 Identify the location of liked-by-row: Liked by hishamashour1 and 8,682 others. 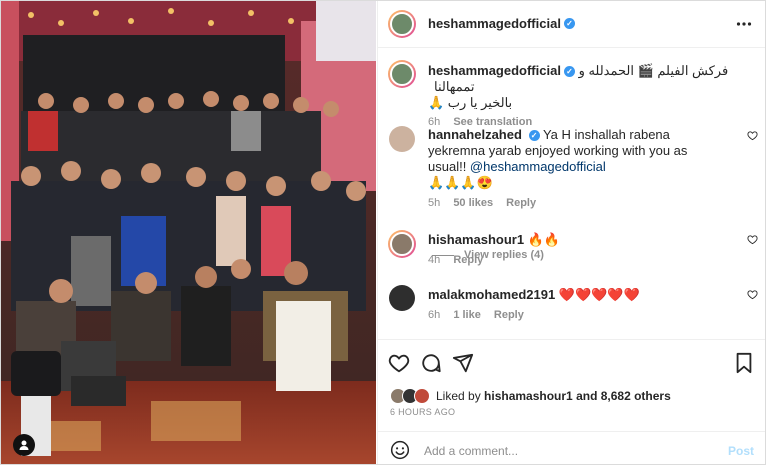
(530, 396).